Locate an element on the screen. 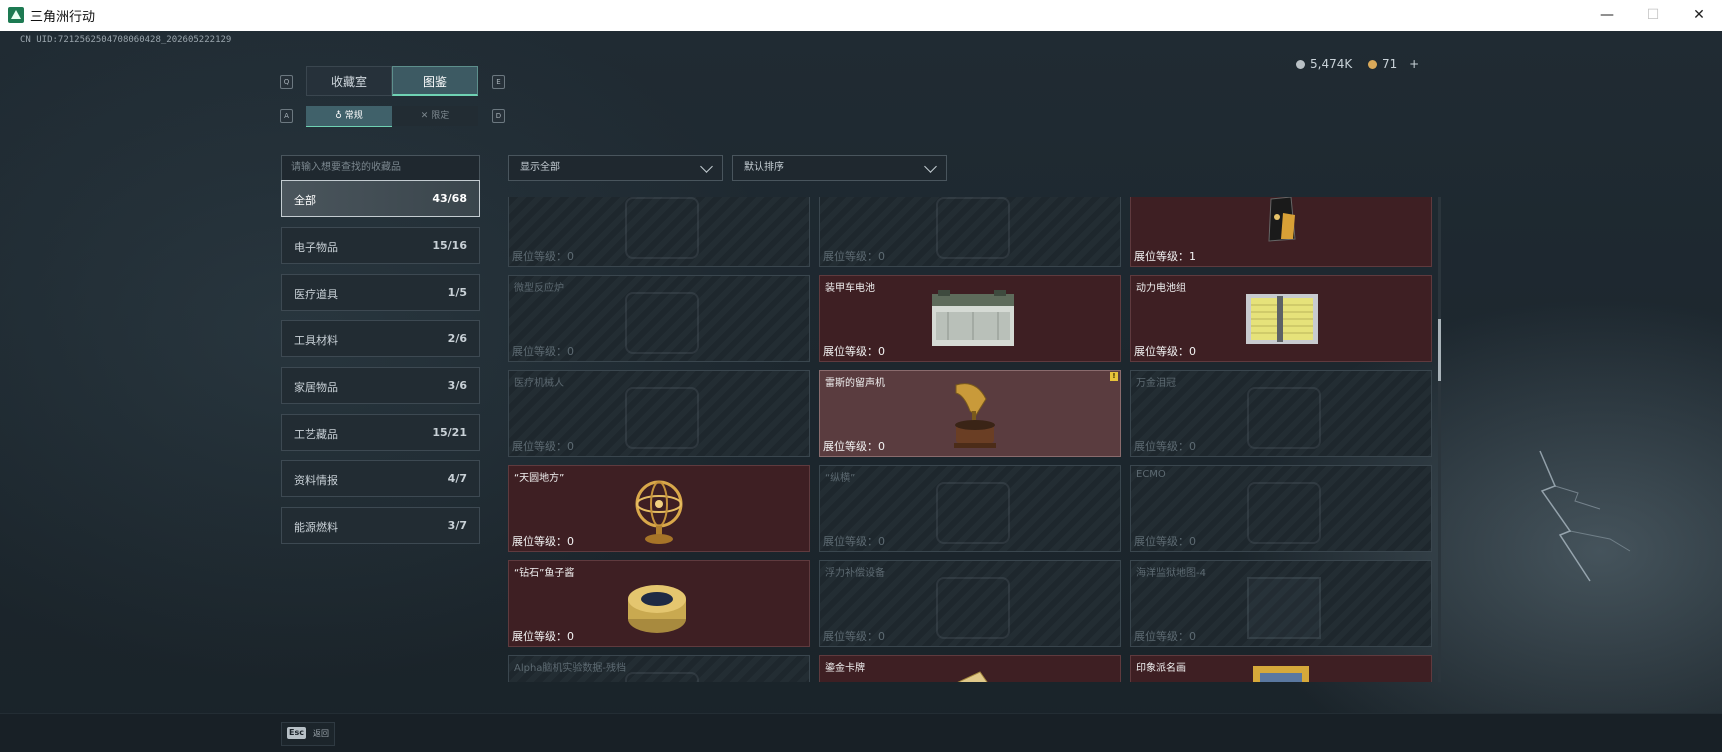 The height and width of the screenshot is (752, 1722). category-count: 43/68 is located at coordinates (449, 198).